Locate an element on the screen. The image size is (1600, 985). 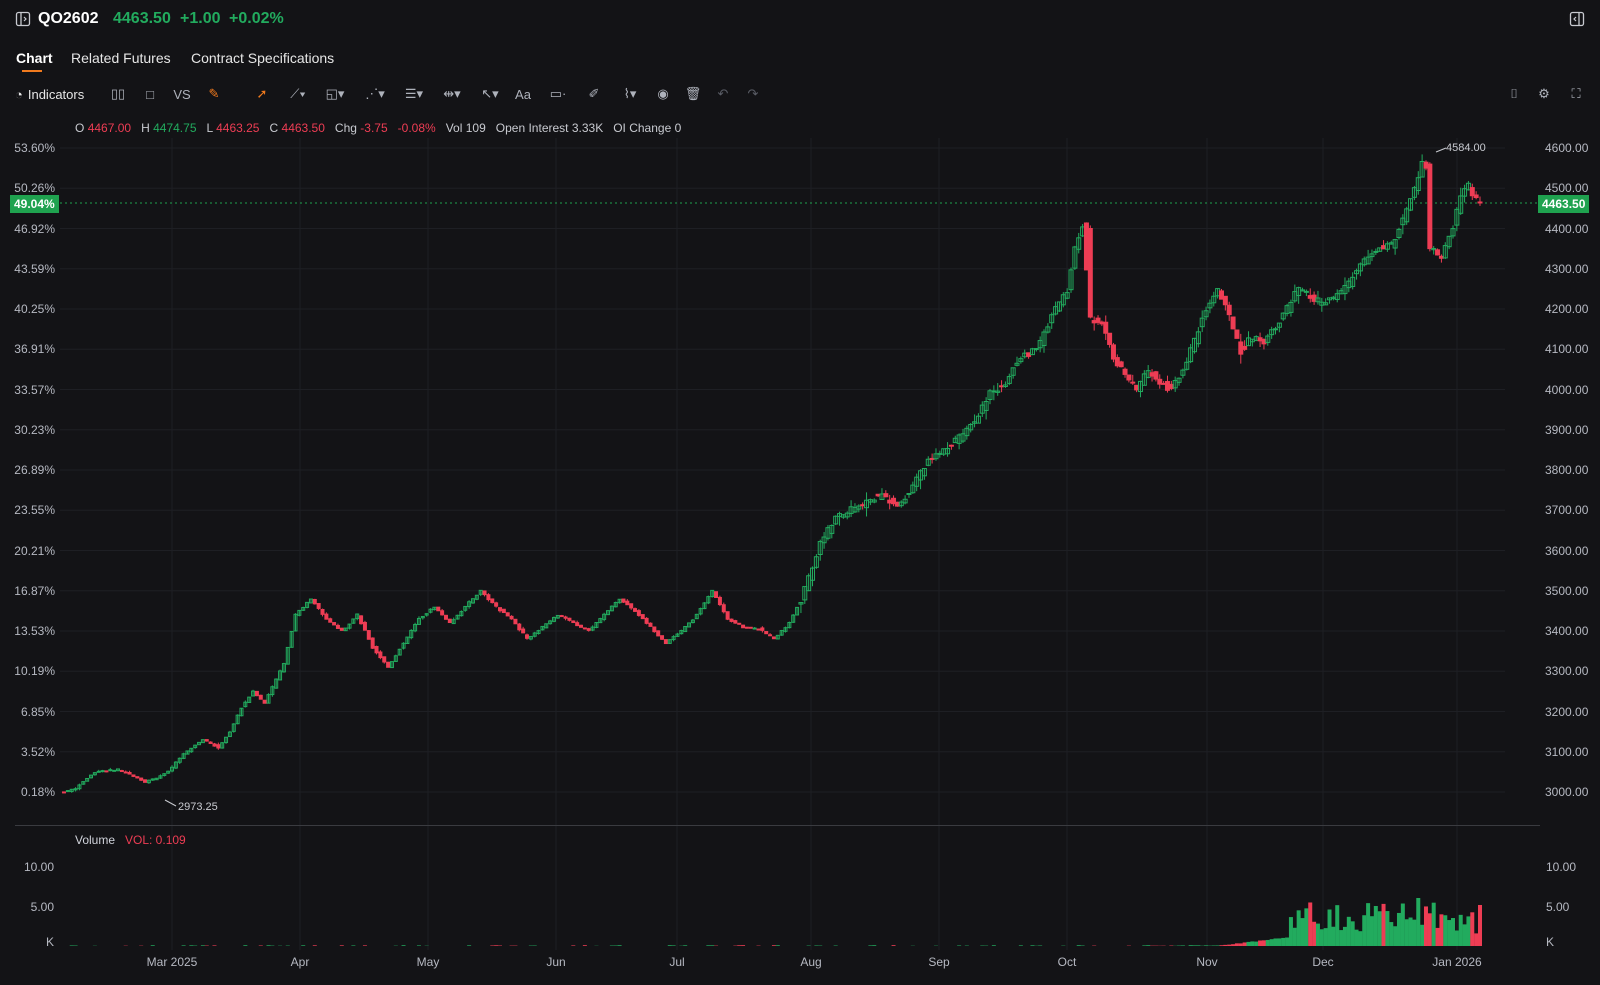
vol-left-tick: 10.00 is located at coordinates (38, 867).